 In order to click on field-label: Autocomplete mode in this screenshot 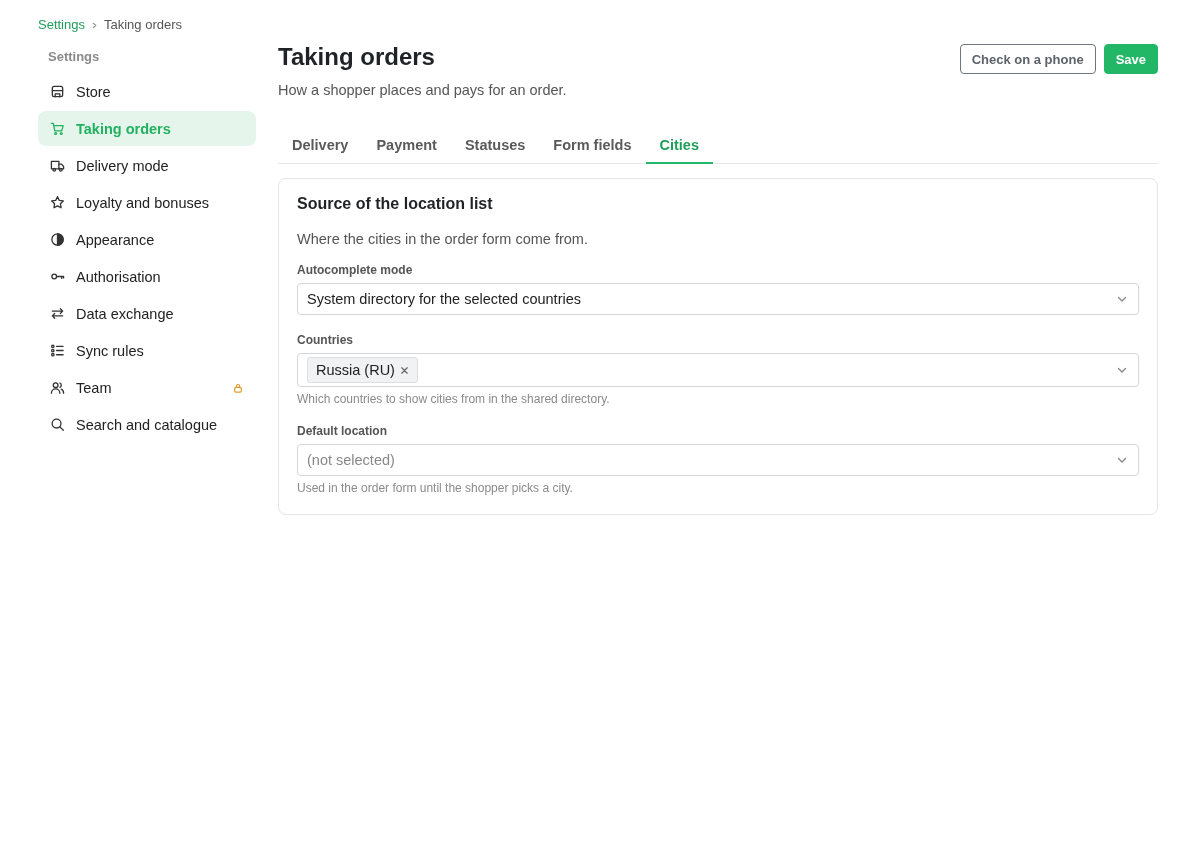, I will do `click(355, 270)`.